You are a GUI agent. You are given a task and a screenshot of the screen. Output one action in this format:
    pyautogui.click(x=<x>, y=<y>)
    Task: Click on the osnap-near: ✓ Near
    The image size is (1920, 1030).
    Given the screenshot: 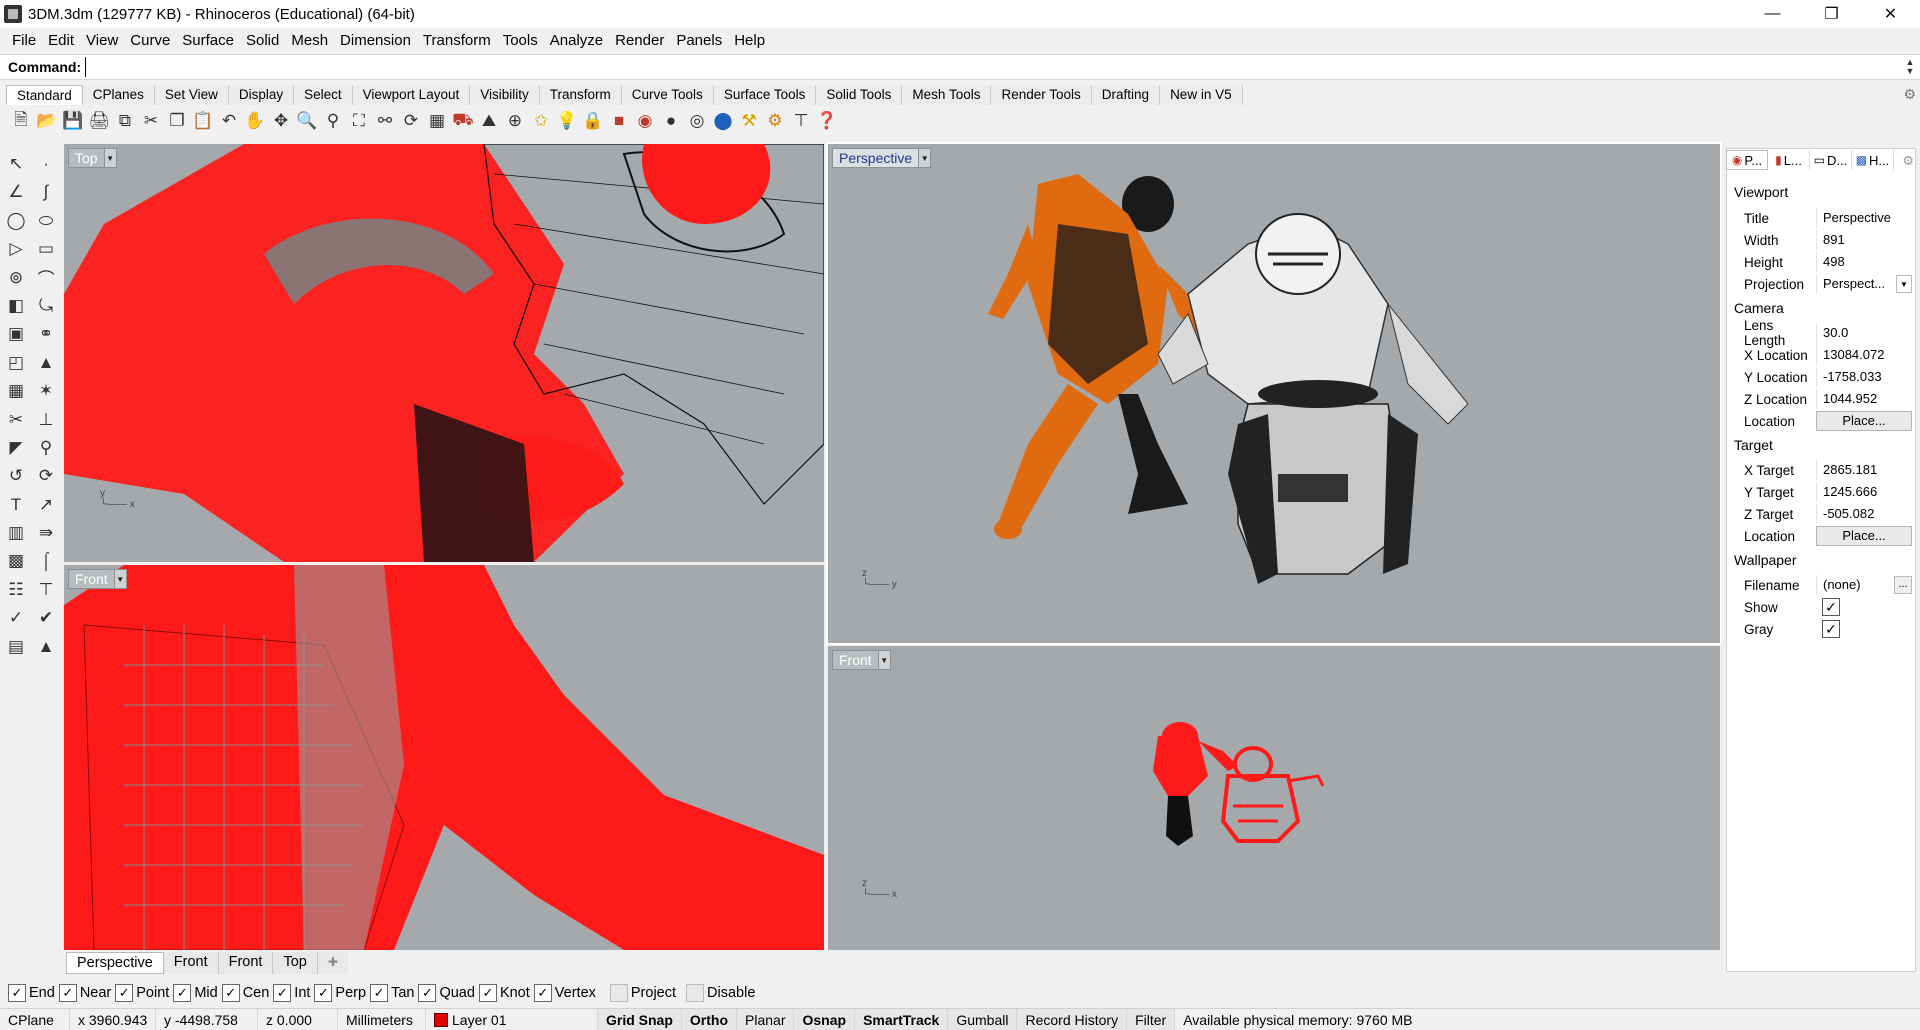 What is the action you would take?
    pyautogui.click(x=84, y=993)
    